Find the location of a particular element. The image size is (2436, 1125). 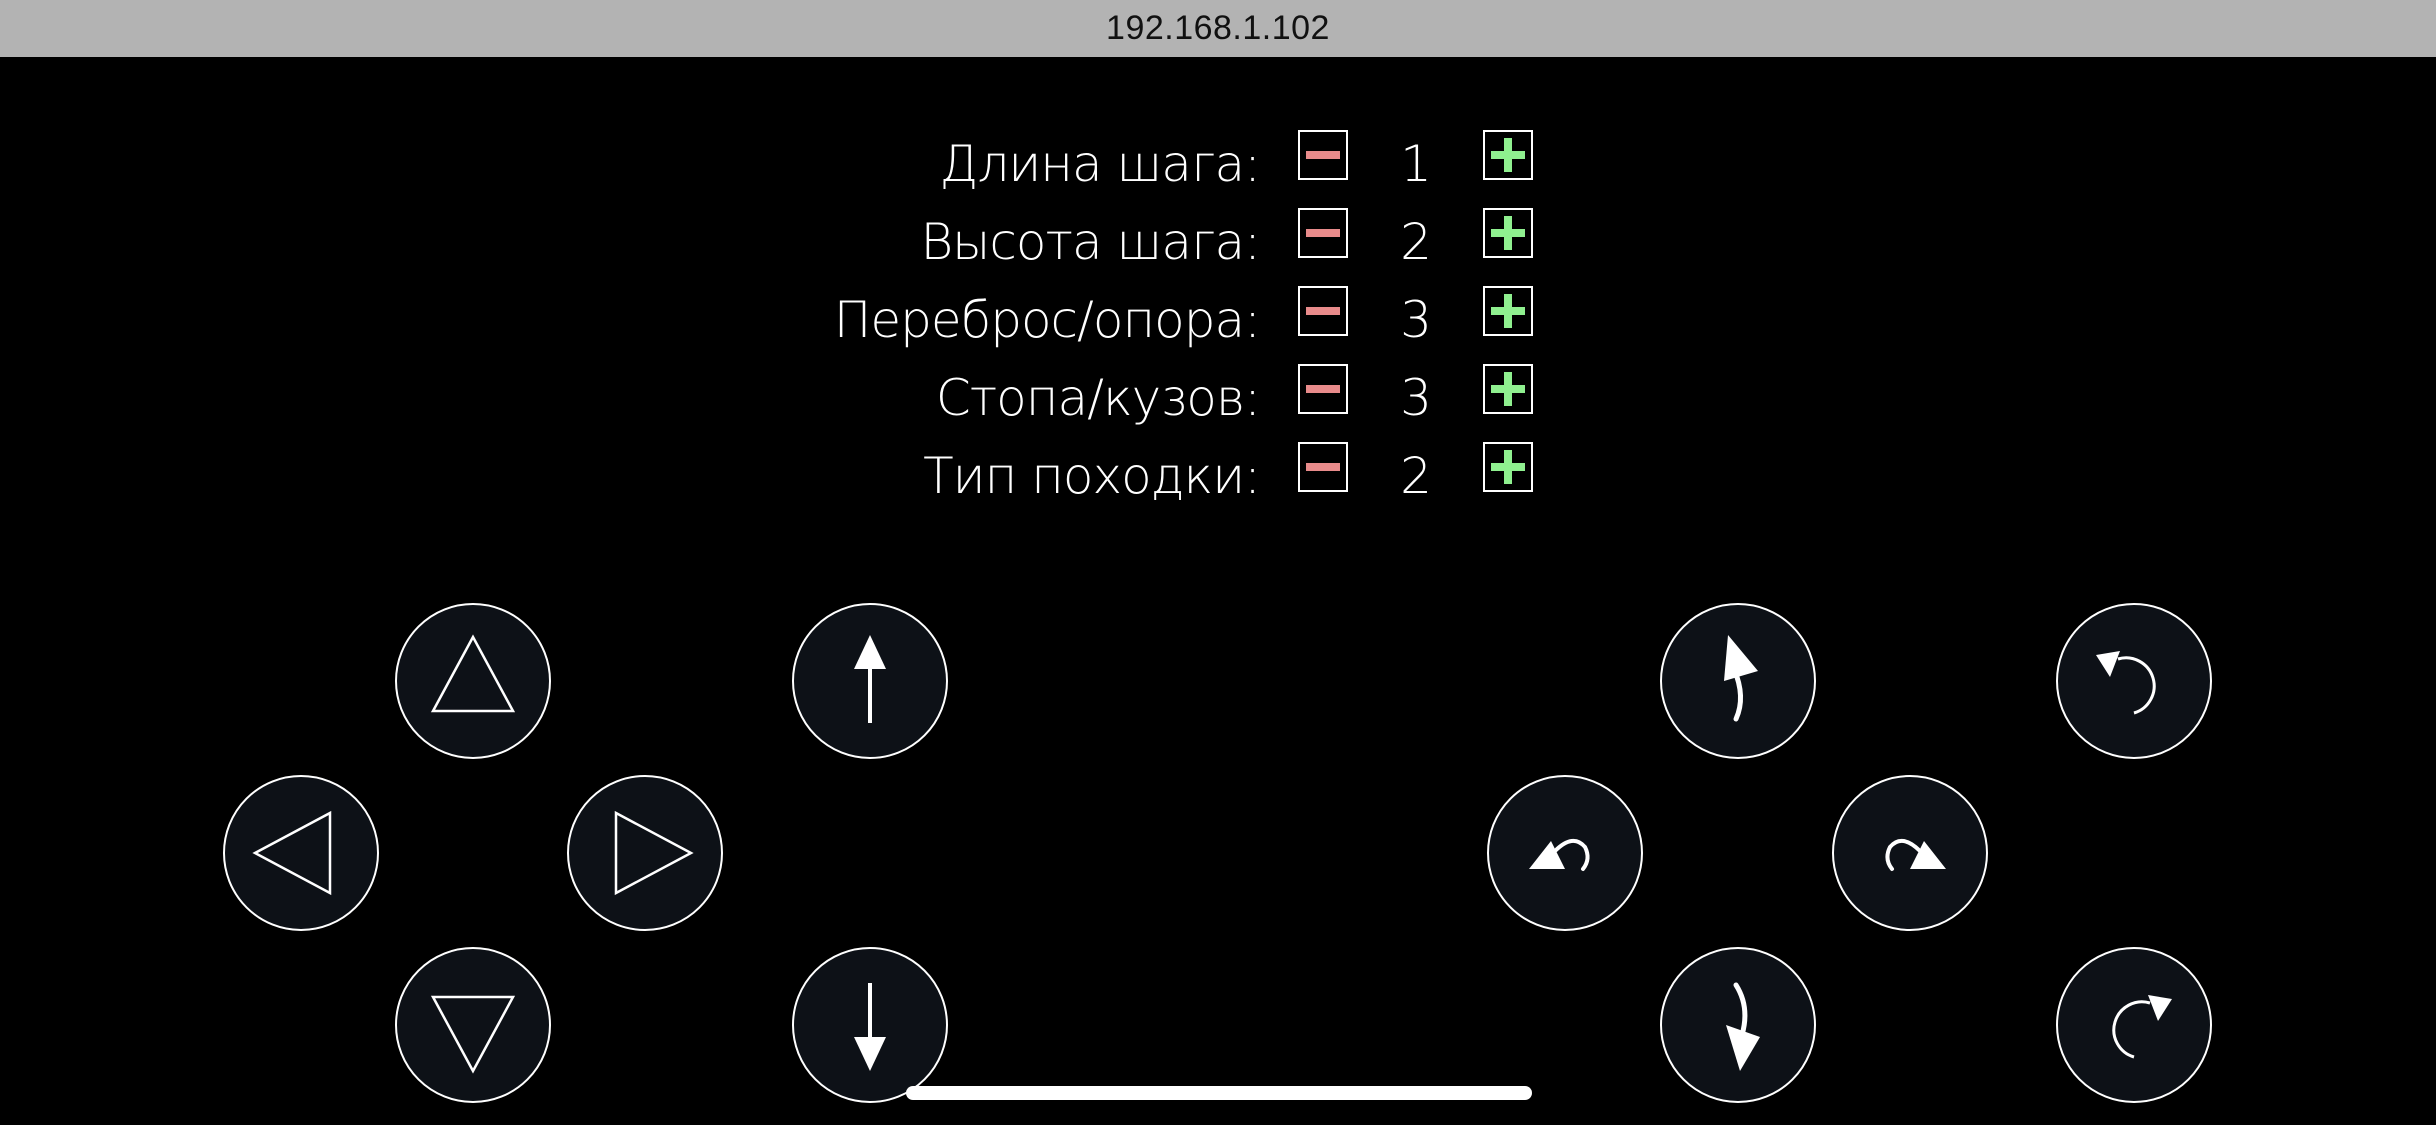

increase-step-height-button is located at coordinates (1508, 233).